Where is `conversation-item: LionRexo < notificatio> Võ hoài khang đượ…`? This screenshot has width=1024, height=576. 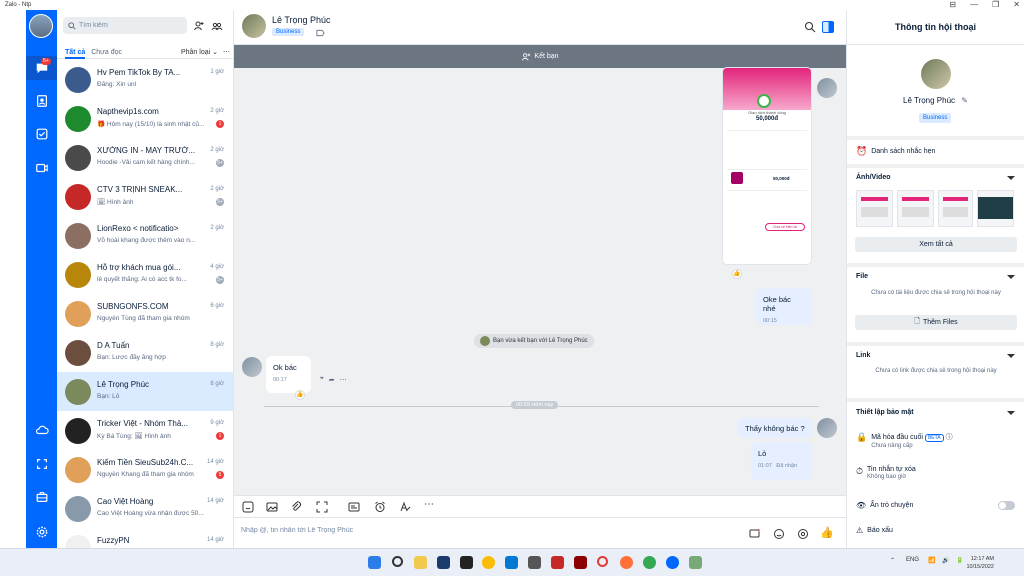
conversation-item: LionRexo < notificatio> Võ hoài khang đượ… is located at coordinates (145, 235).